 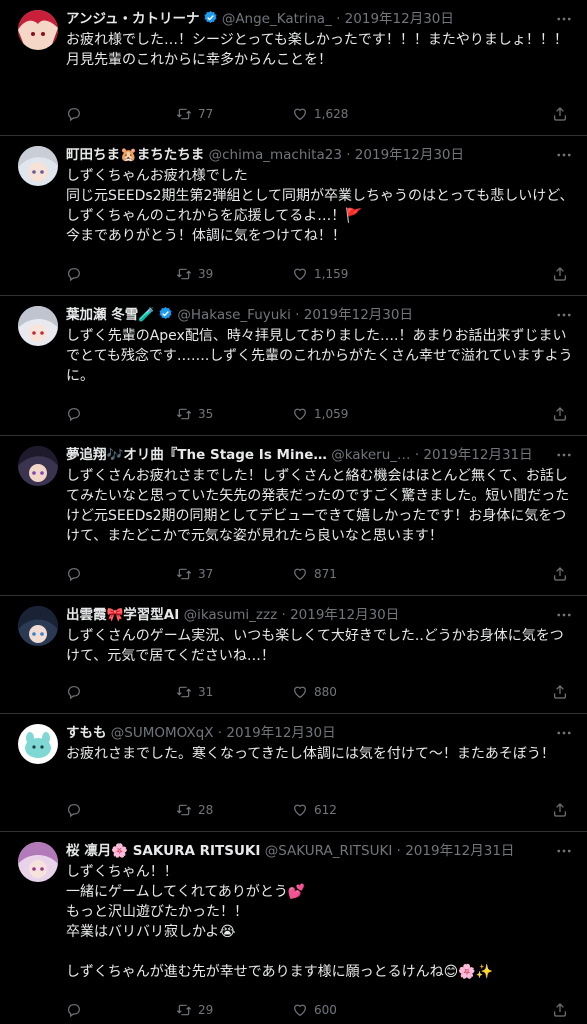 What do you see at coordinates (162, 733) in the screenshot?
I see `author-handle: @SUMOMOXqX` at bounding box center [162, 733].